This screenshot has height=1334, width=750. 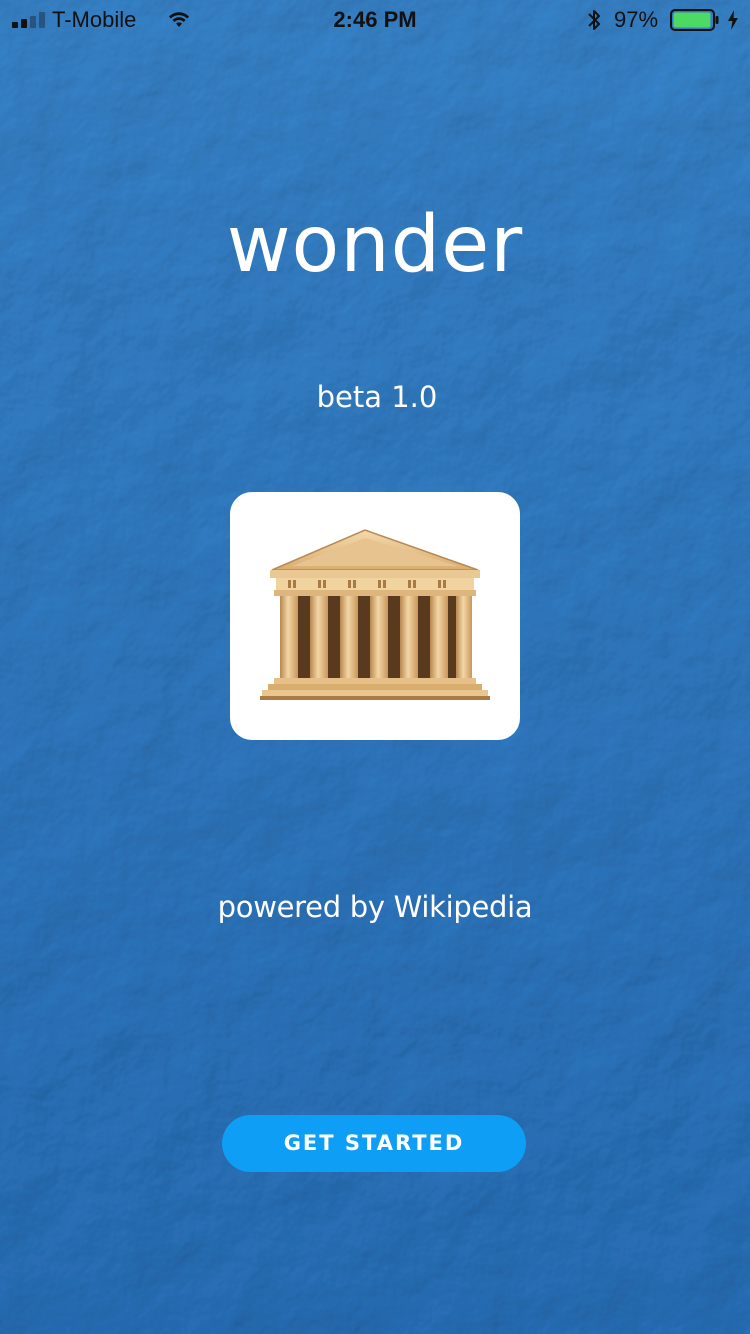 What do you see at coordinates (375, 20) in the screenshot?
I see `status-bar: T-Mobile 2:46 PM 97%` at bounding box center [375, 20].